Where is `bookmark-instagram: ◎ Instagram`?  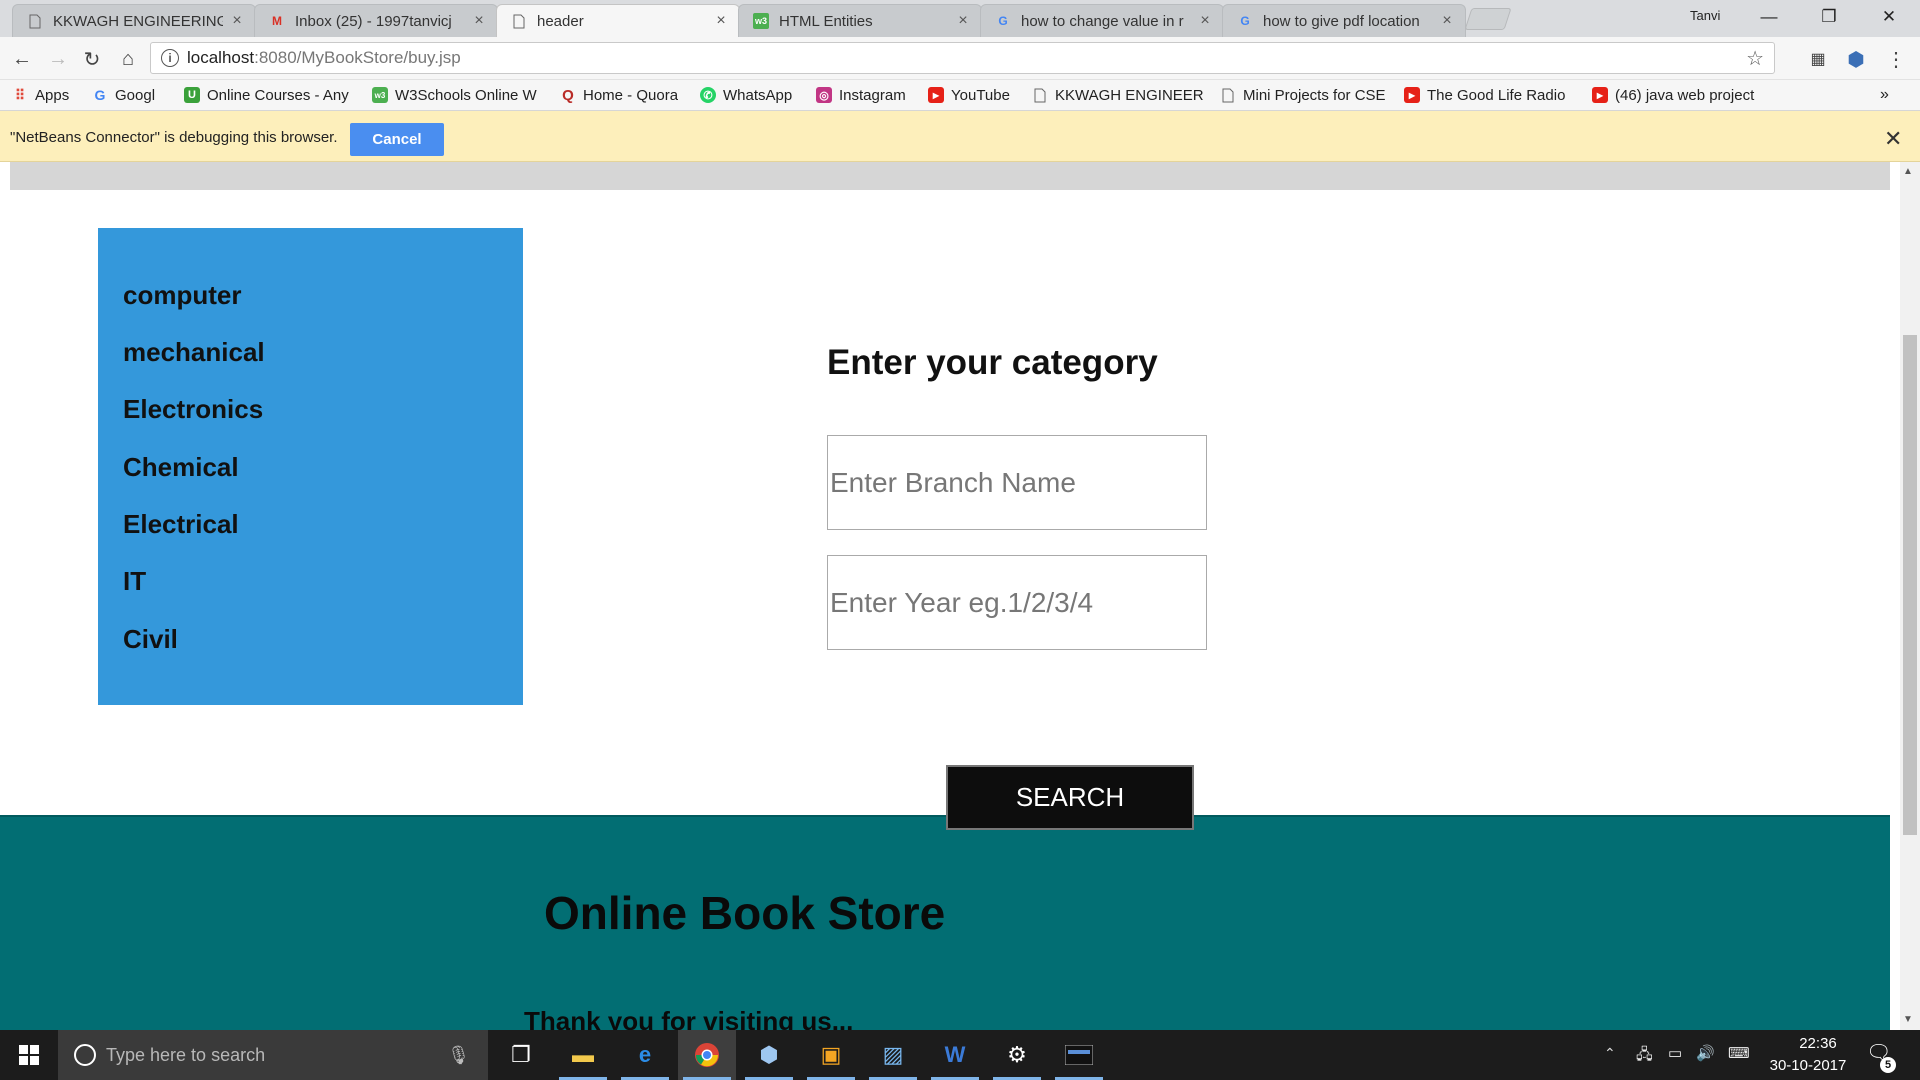
bookmark-instagram: ◎ Instagram is located at coordinates (861, 95).